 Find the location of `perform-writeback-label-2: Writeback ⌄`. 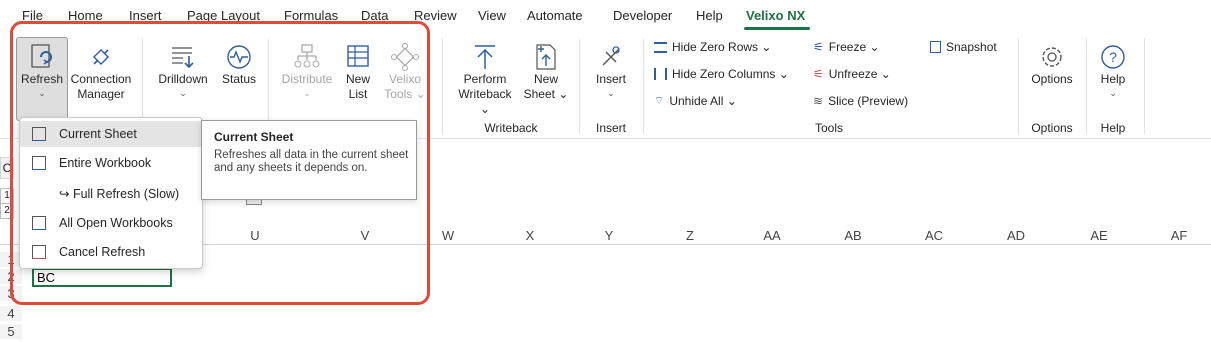

perform-writeback-label-2: Writeback ⌄ is located at coordinates (485, 101).